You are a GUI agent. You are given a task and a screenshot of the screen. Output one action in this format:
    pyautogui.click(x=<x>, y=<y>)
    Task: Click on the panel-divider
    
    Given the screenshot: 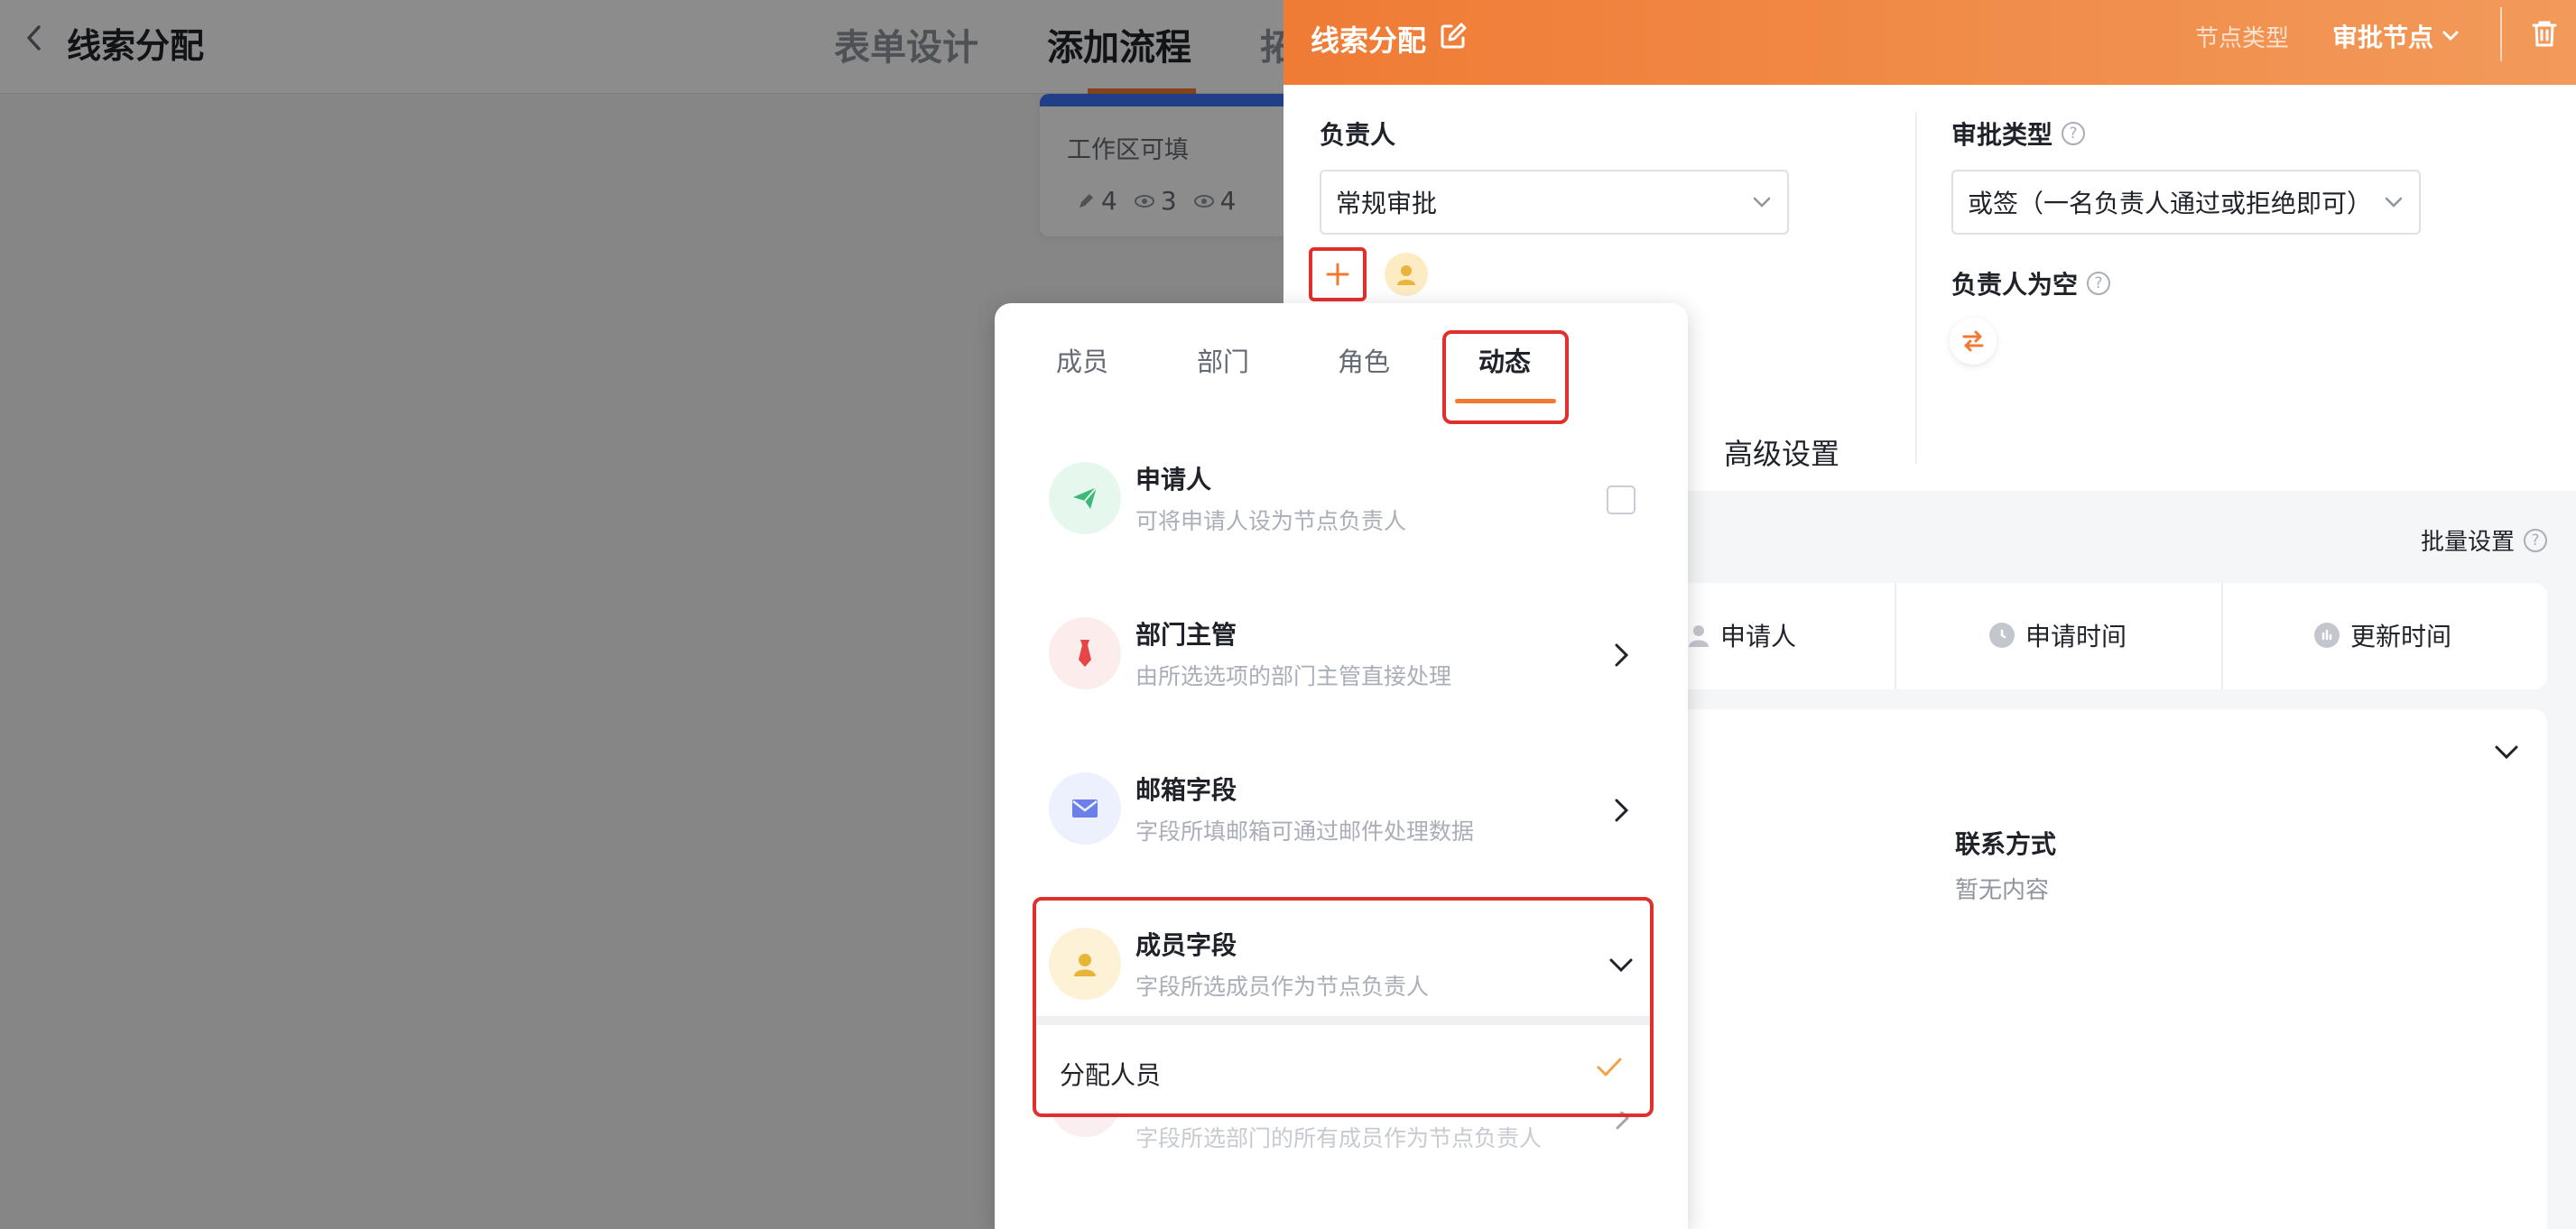 What is the action you would take?
    pyautogui.click(x=1916, y=288)
    